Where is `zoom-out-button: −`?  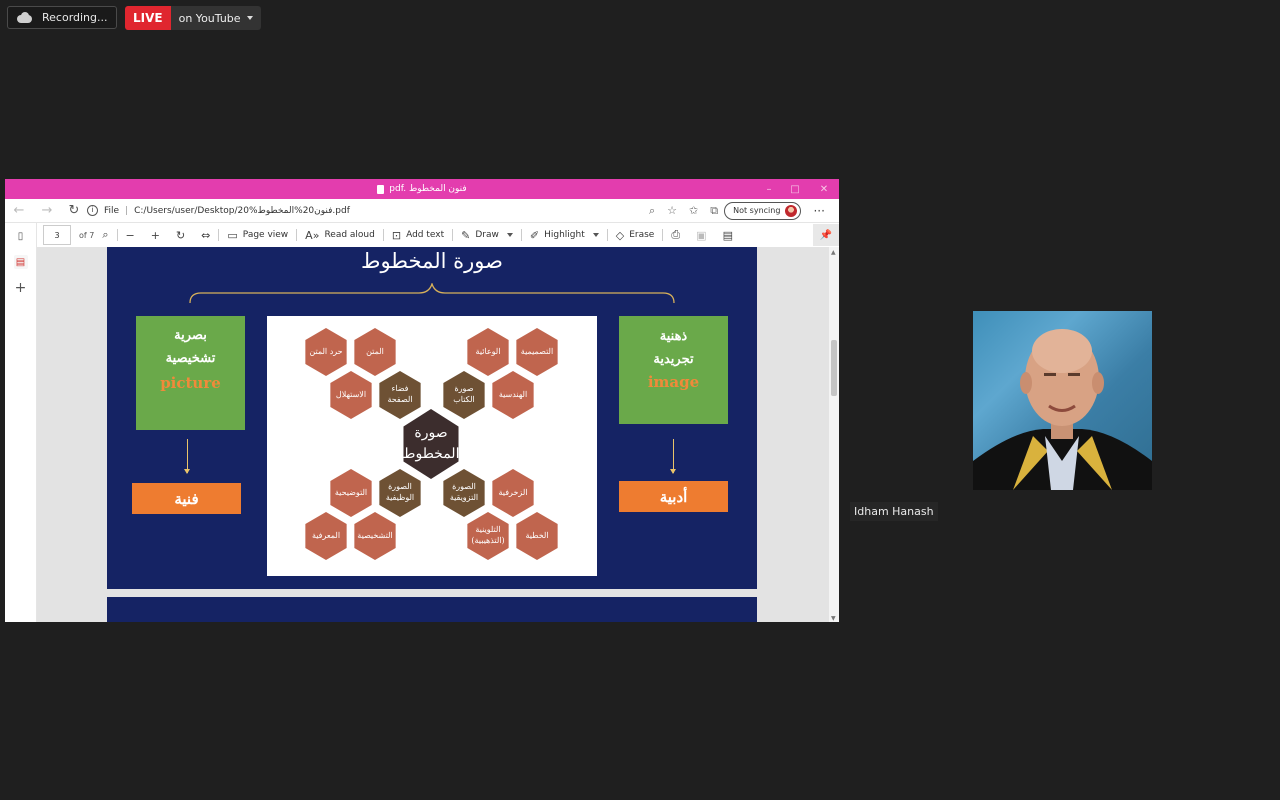 zoom-out-button: − is located at coordinates (130, 235).